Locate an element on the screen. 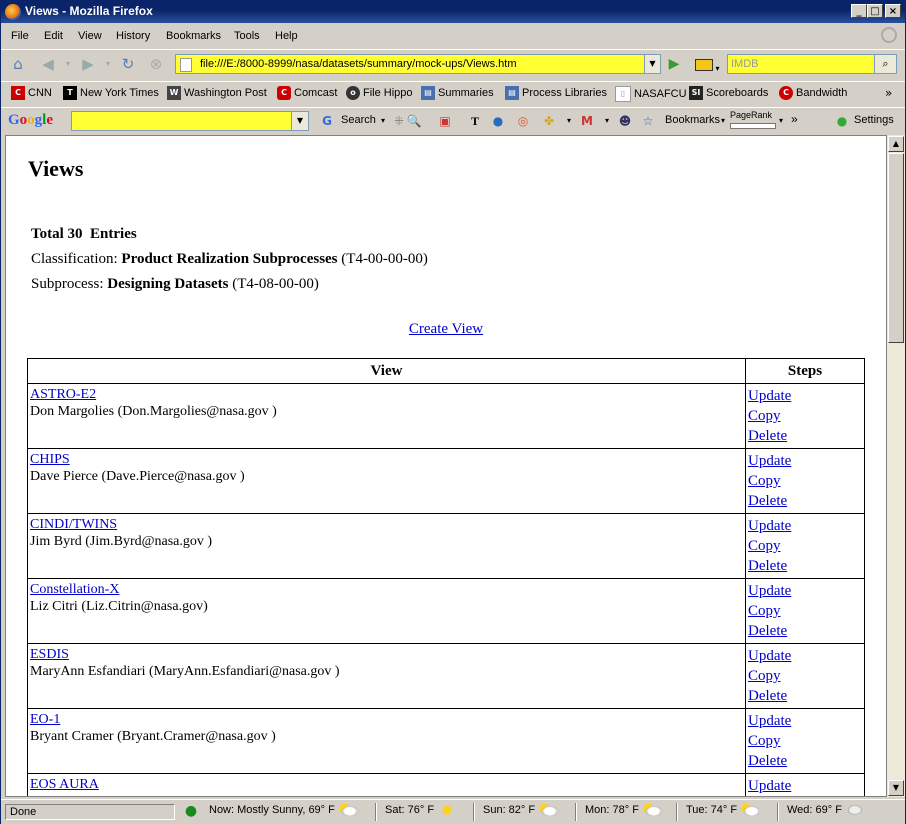 The image size is (906, 824). nyt-button-icon: T is located at coordinates (475, 121).